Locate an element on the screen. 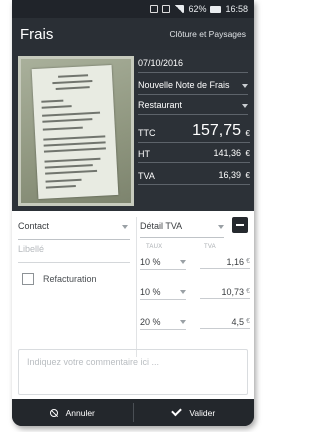 The height and width of the screenshot is (432, 320). confirm-button: Valider is located at coordinates (194, 412).